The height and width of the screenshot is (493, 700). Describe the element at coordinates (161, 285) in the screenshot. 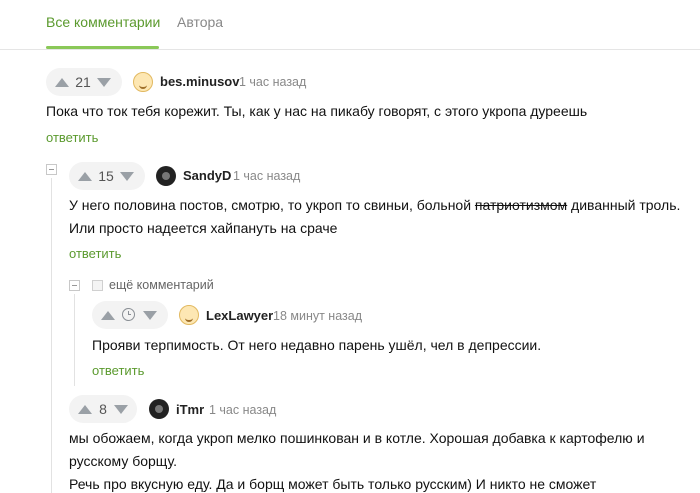

I see `more-comments-link: ещё комментарий` at that location.